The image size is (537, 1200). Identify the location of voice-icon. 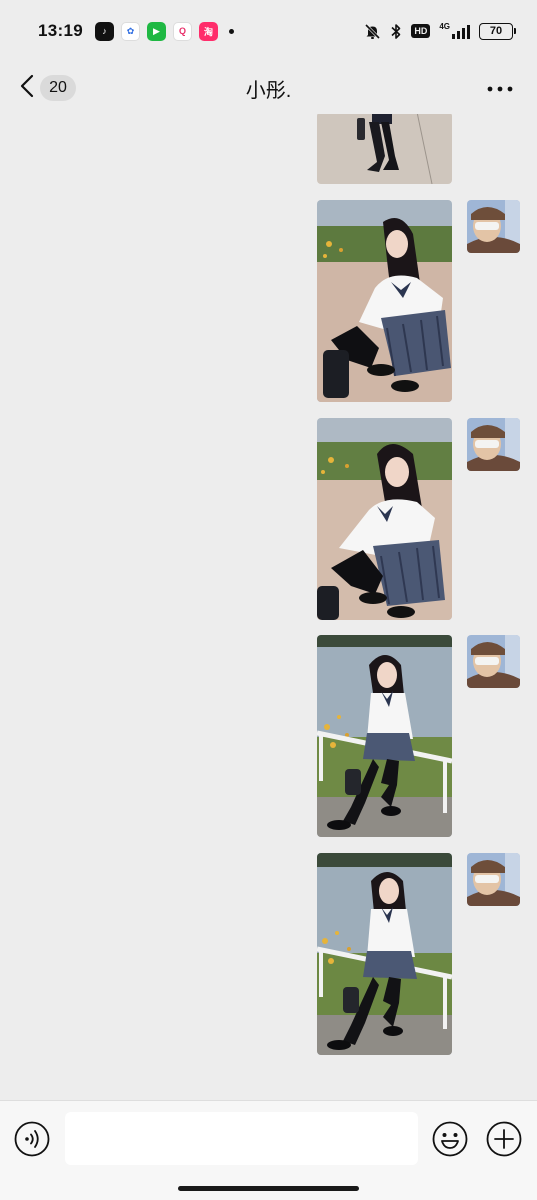
(32, 1141).